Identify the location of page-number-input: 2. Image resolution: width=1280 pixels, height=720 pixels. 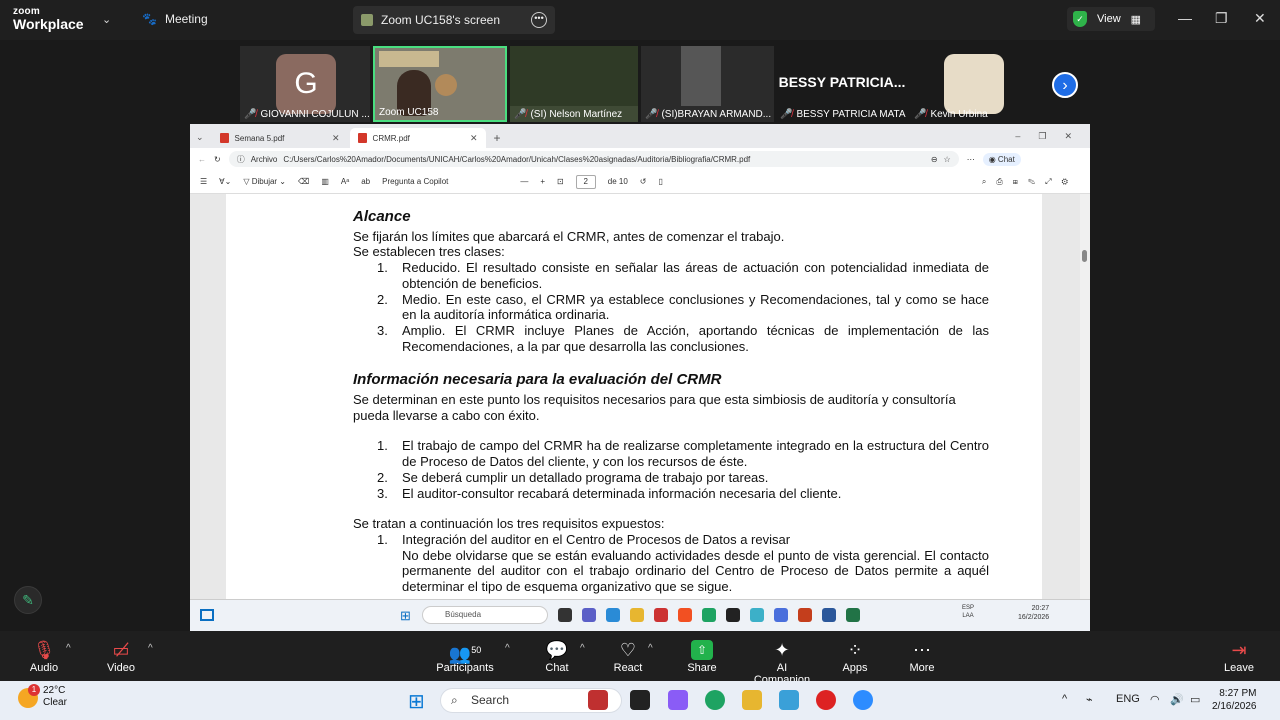
(585, 181).